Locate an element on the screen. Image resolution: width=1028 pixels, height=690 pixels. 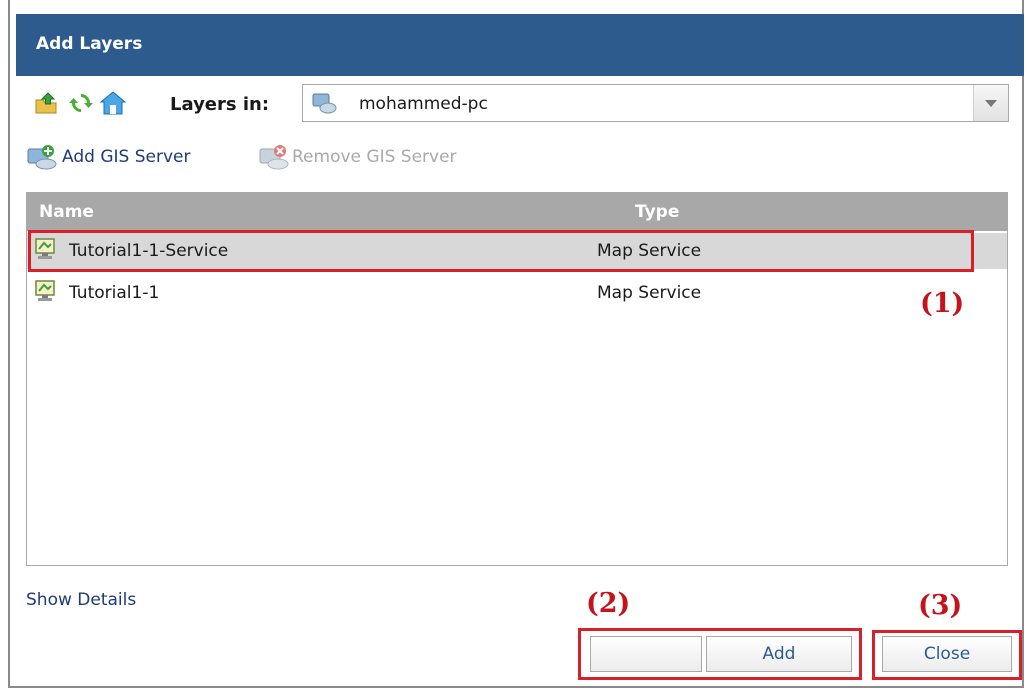
add-gis-server-label: Add GIS Server is located at coordinates (126, 157).